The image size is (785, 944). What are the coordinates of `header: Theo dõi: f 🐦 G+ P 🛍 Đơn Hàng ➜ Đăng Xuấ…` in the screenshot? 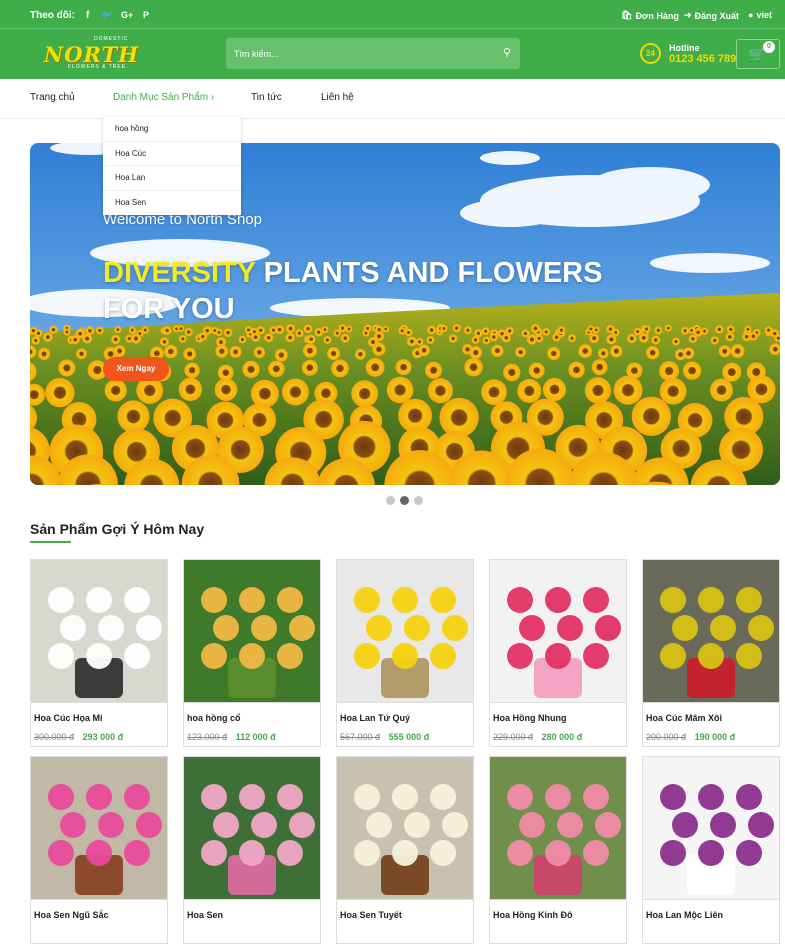 It's located at (392, 39).